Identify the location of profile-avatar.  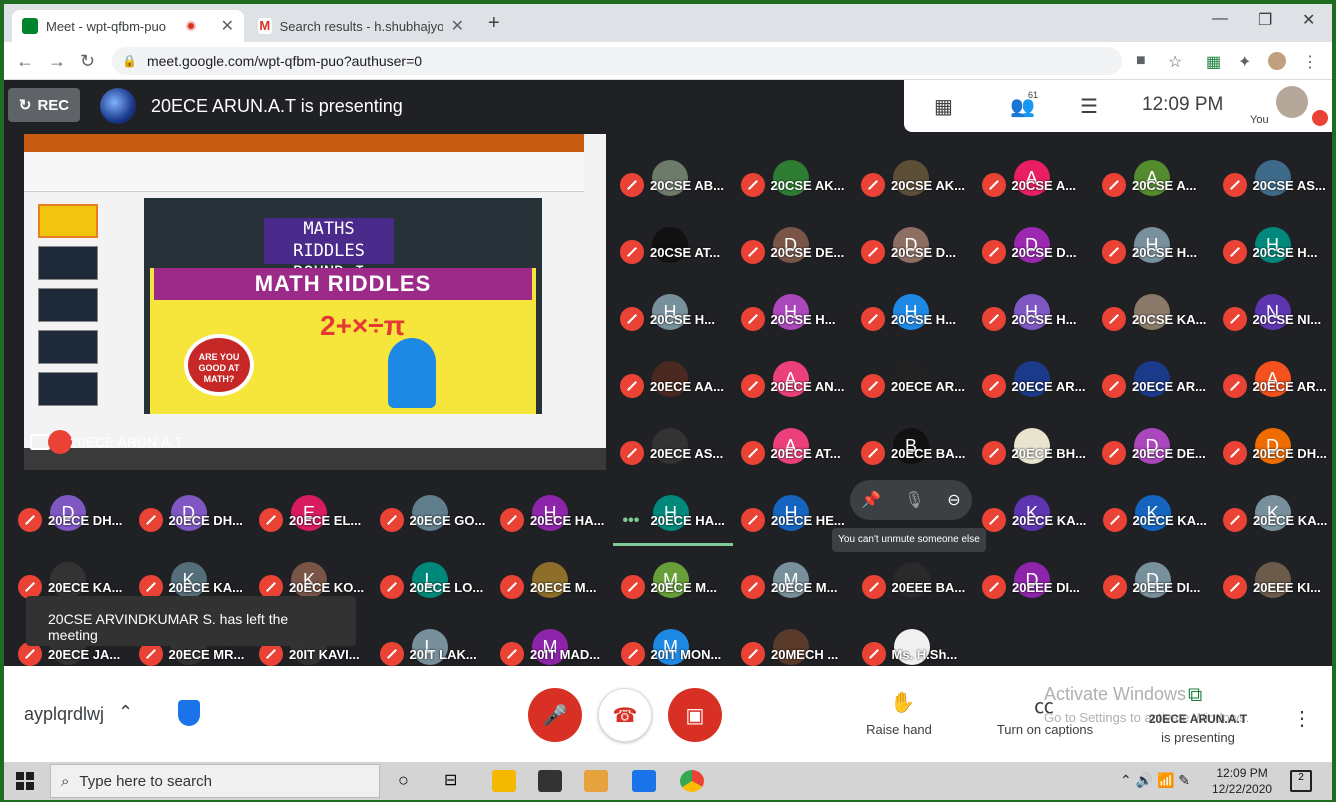
(1277, 61).